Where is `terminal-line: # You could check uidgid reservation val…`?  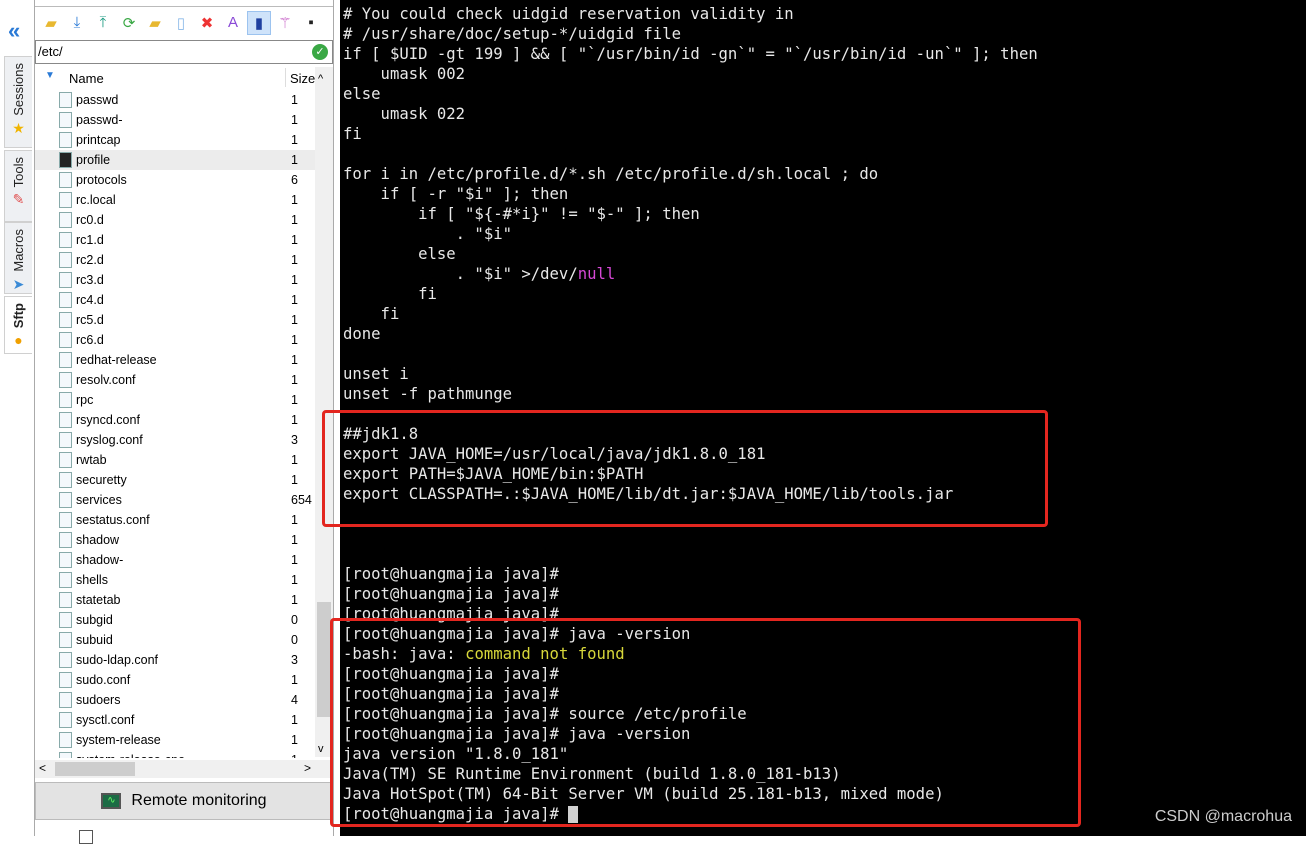
terminal-line: # You could check uidgid reservation val… is located at coordinates (568, 14).